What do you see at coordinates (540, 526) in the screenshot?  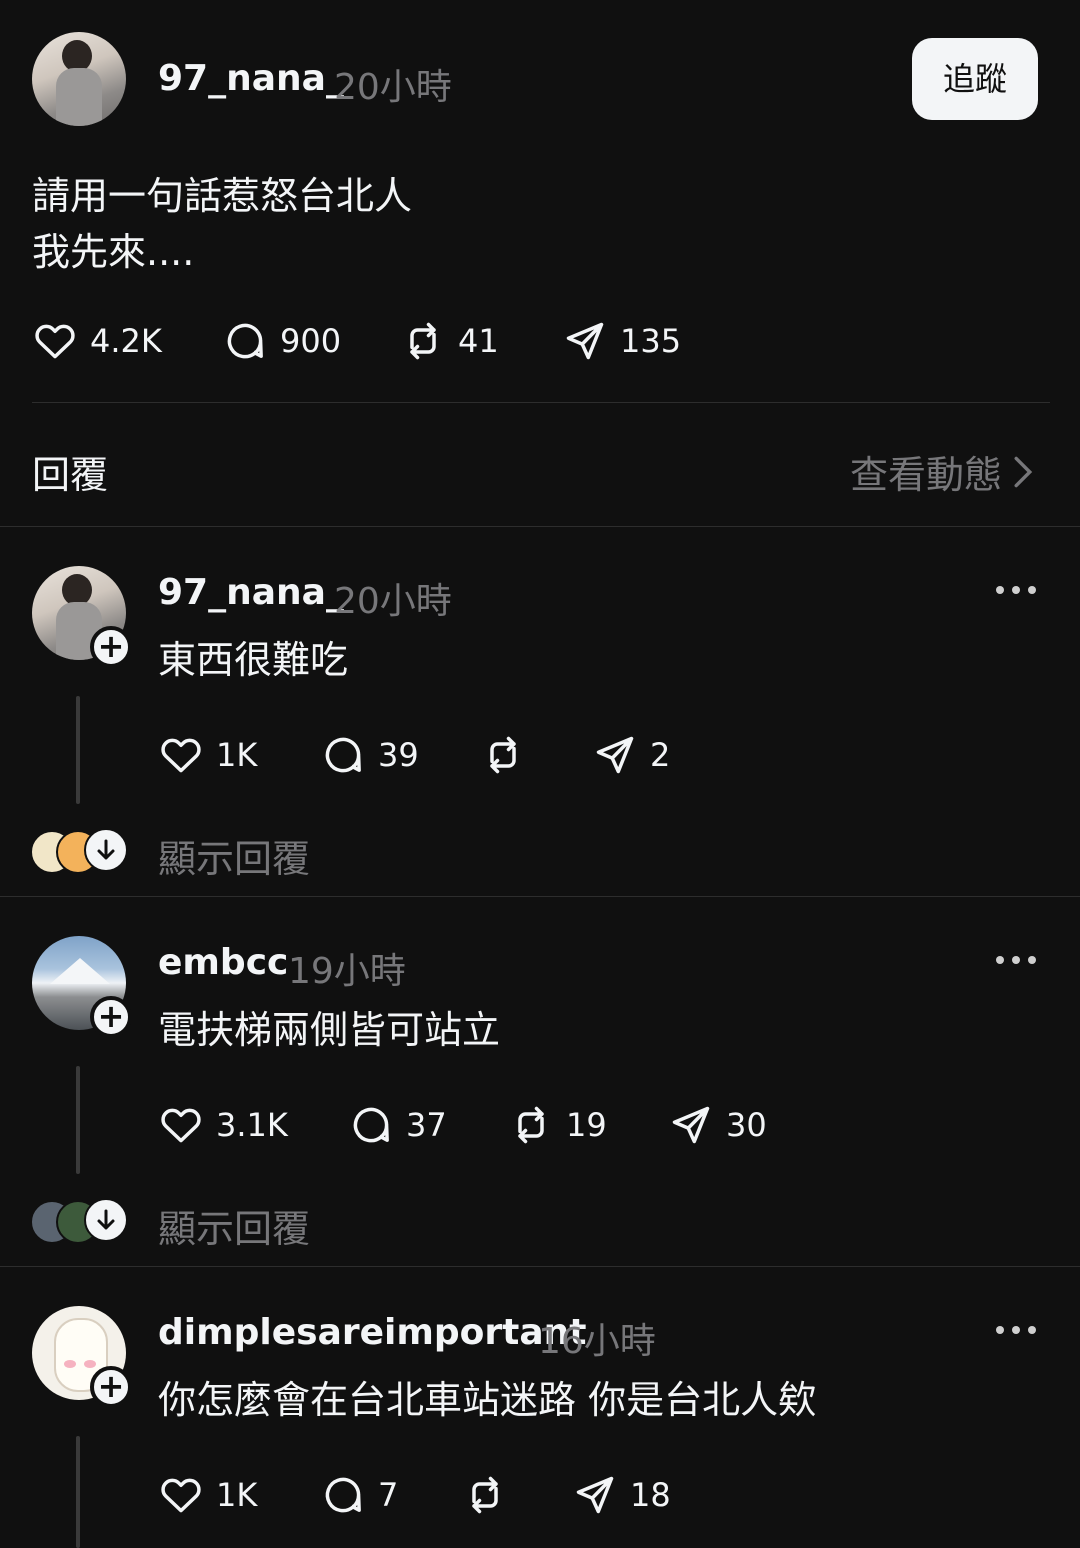 I see `header-divider` at bounding box center [540, 526].